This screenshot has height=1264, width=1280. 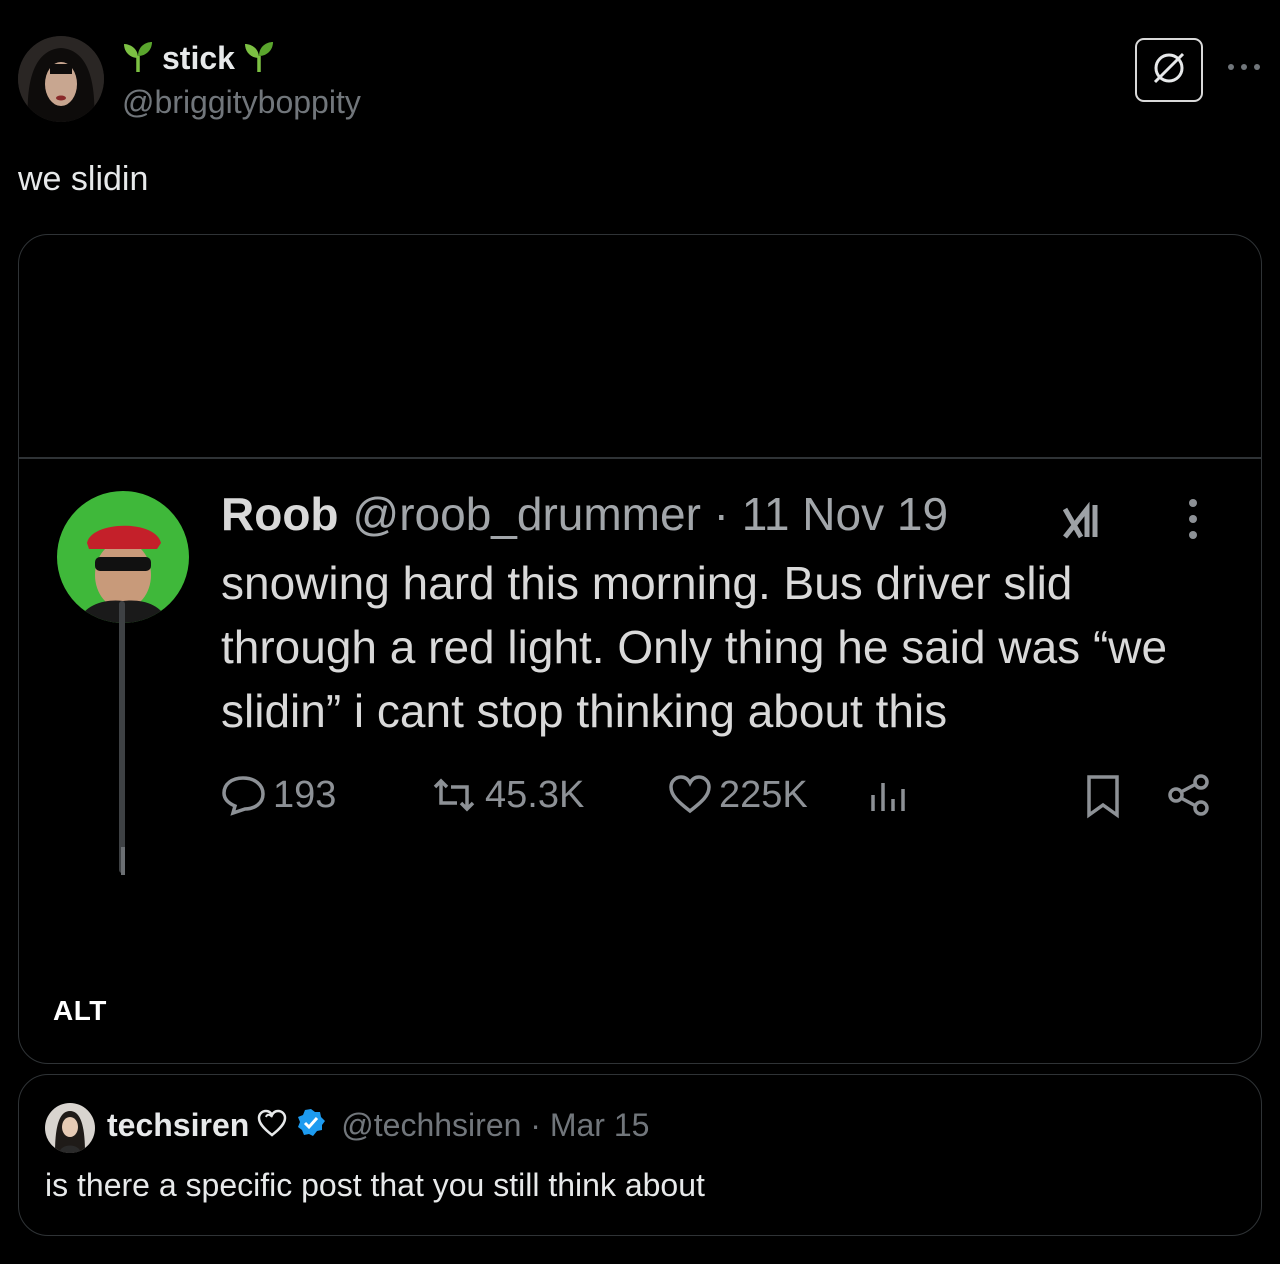 I want to click on like-count: 225K, so click(x=763, y=794).